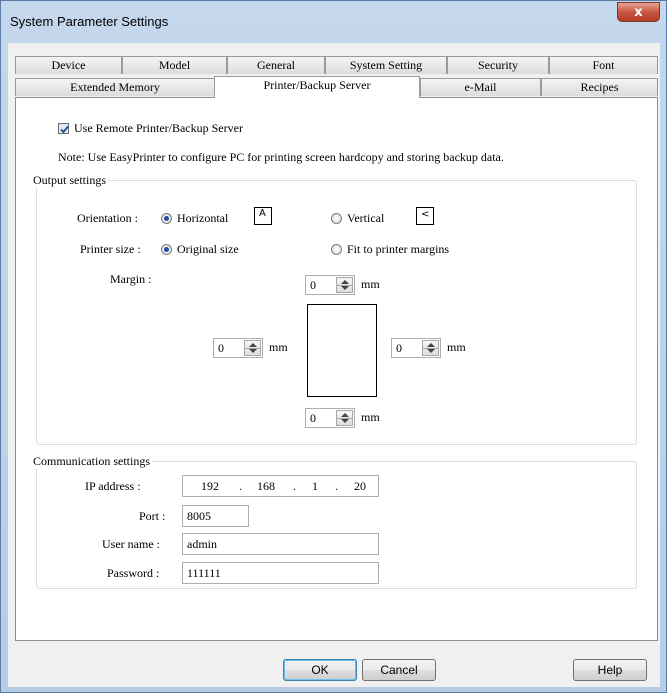 Image resolution: width=667 pixels, height=693 pixels. I want to click on printer-size-fit-radio, so click(336, 249).